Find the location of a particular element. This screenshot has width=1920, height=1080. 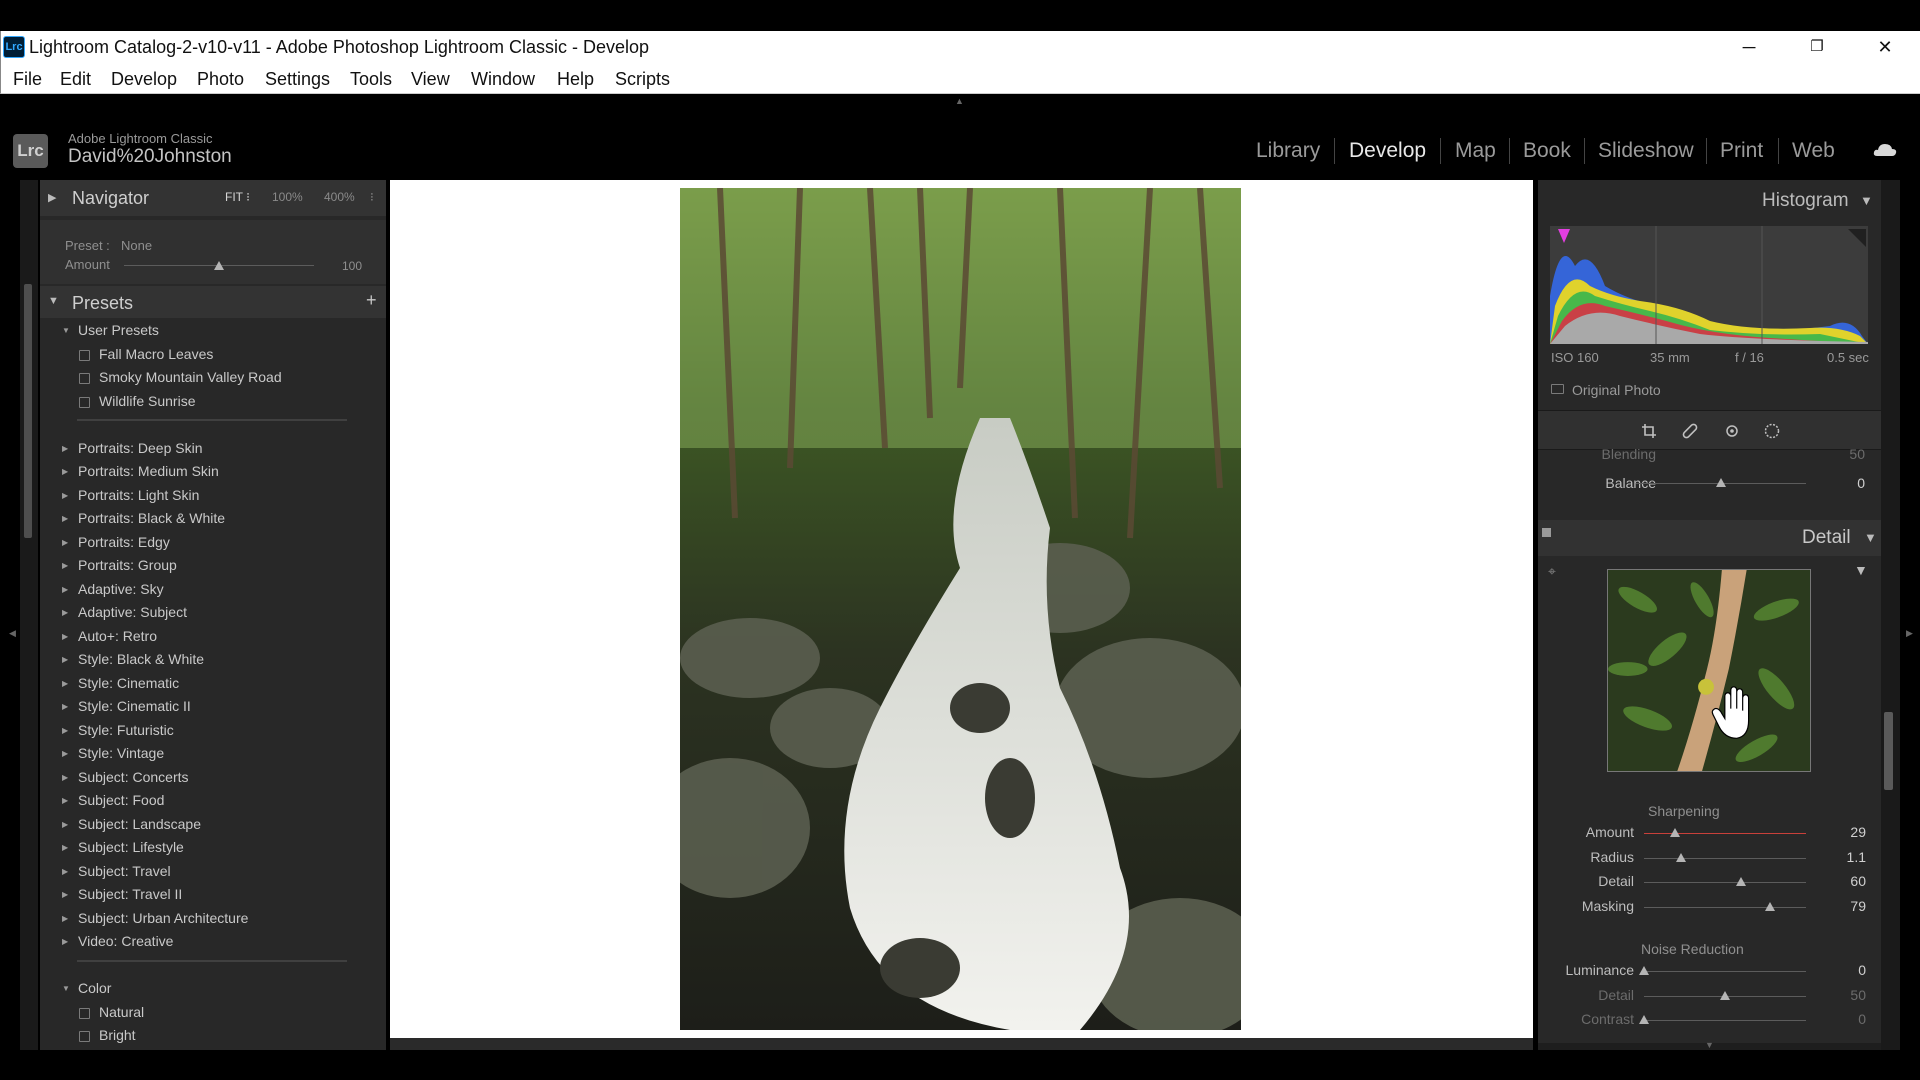

preset-group: Style: Cinematic II is located at coordinates (134, 706).